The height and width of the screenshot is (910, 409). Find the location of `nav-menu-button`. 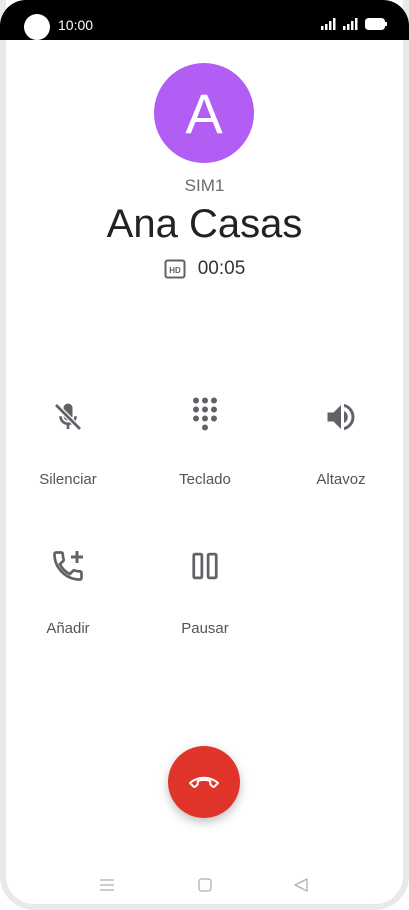

nav-menu-button is located at coordinates (107, 885).